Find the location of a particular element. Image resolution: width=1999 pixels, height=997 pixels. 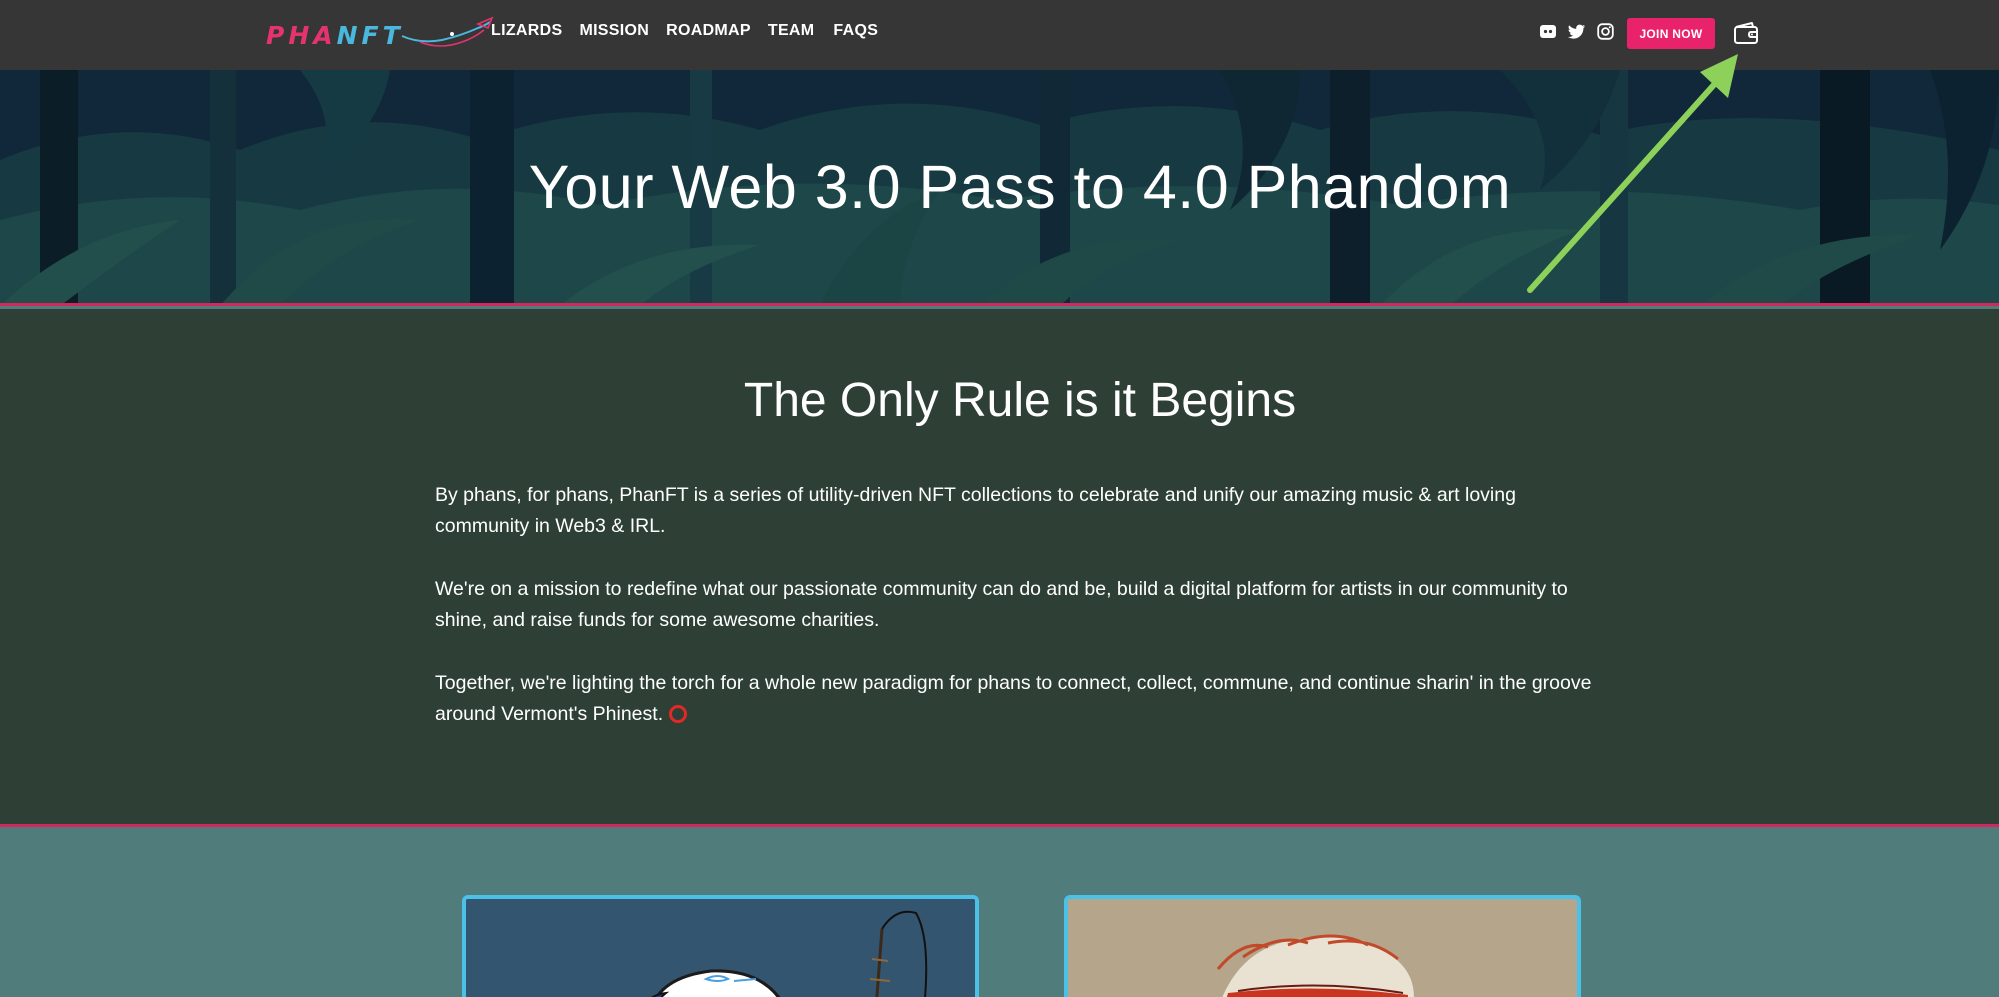

main-nav: LIZARDS MISSION ROADMAP TEAM FAQS is located at coordinates (693, 31).